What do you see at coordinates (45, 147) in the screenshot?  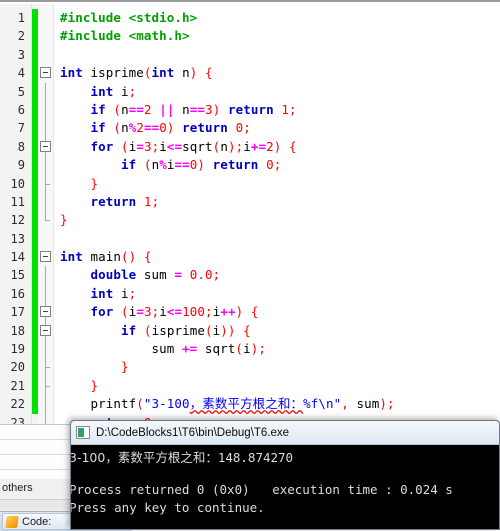 I see `fold-toggle-for-loop` at bounding box center [45, 147].